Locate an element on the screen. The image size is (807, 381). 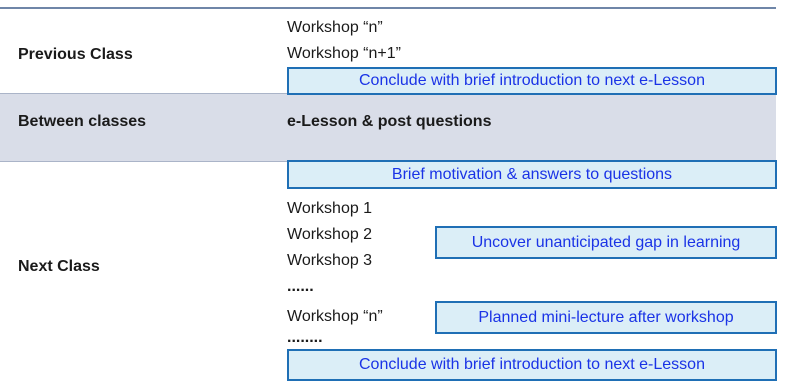
top-divider is located at coordinates (388, 8).